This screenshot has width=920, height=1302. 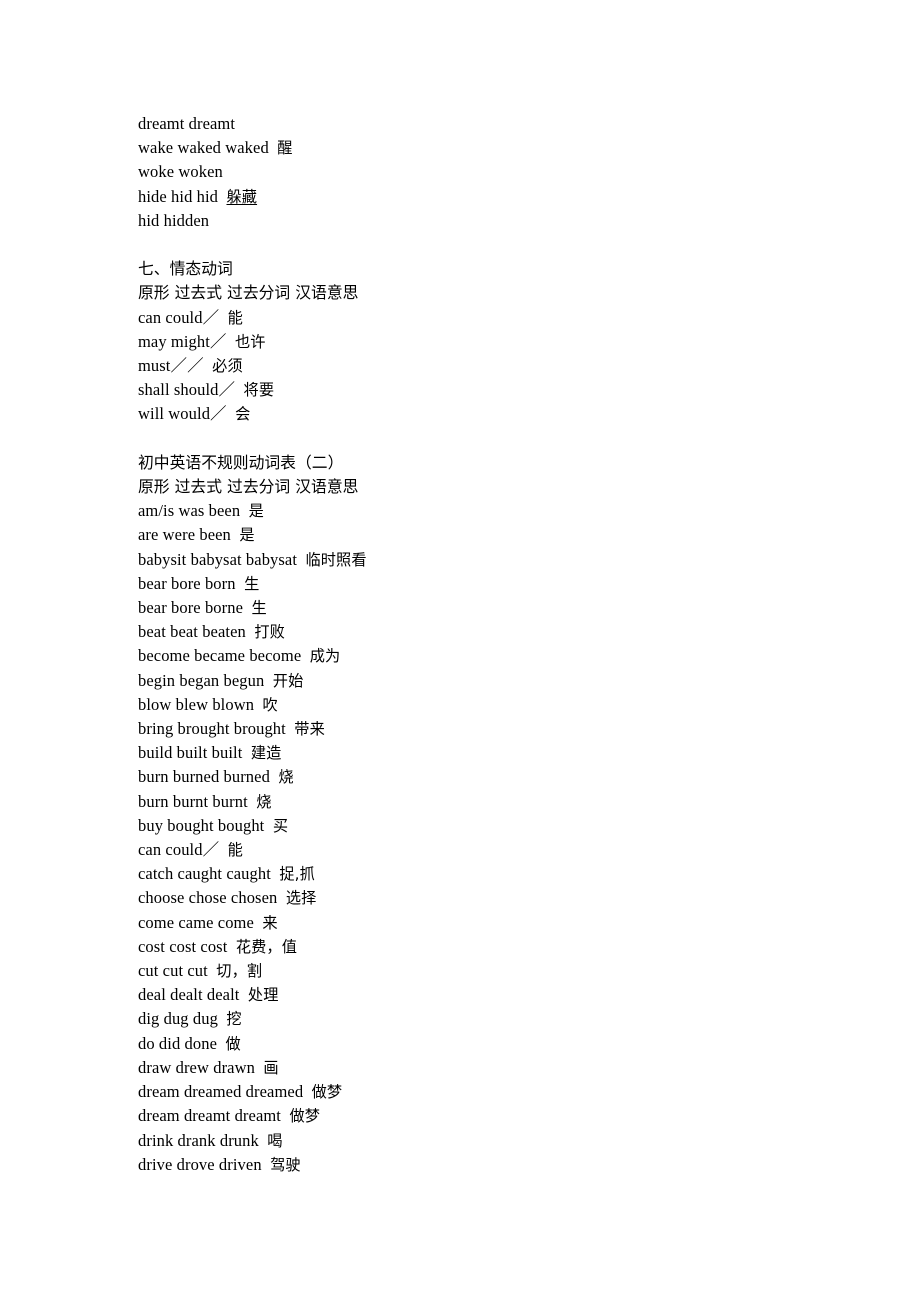 I want to click on verb-entry-row: am/is was been 是, so click(x=488, y=511).